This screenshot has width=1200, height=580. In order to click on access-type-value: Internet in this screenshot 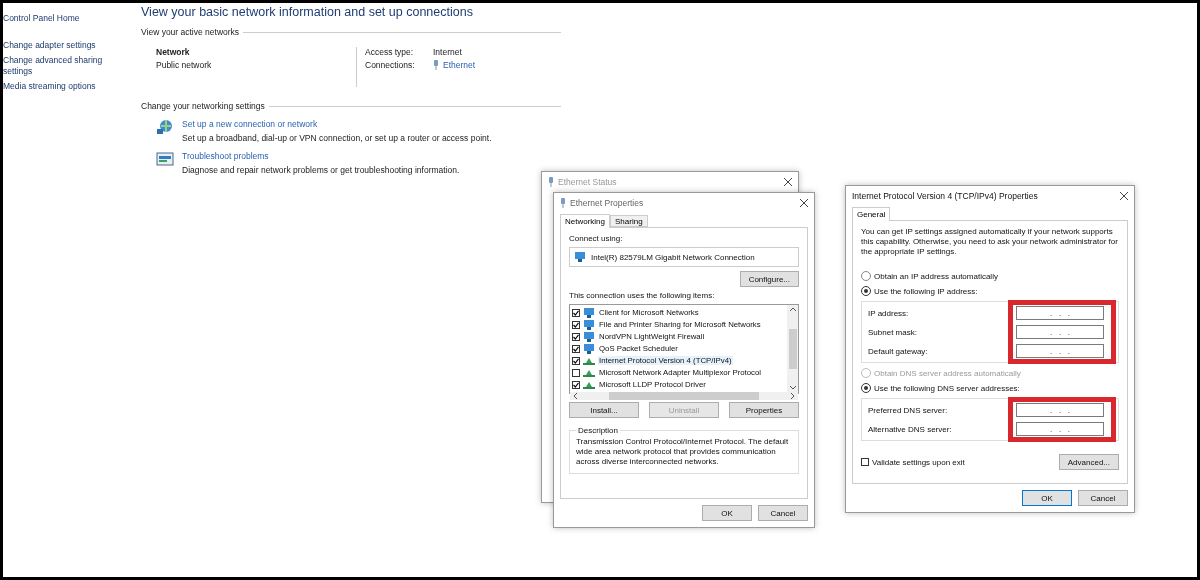, I will do `click(448, 52)`.